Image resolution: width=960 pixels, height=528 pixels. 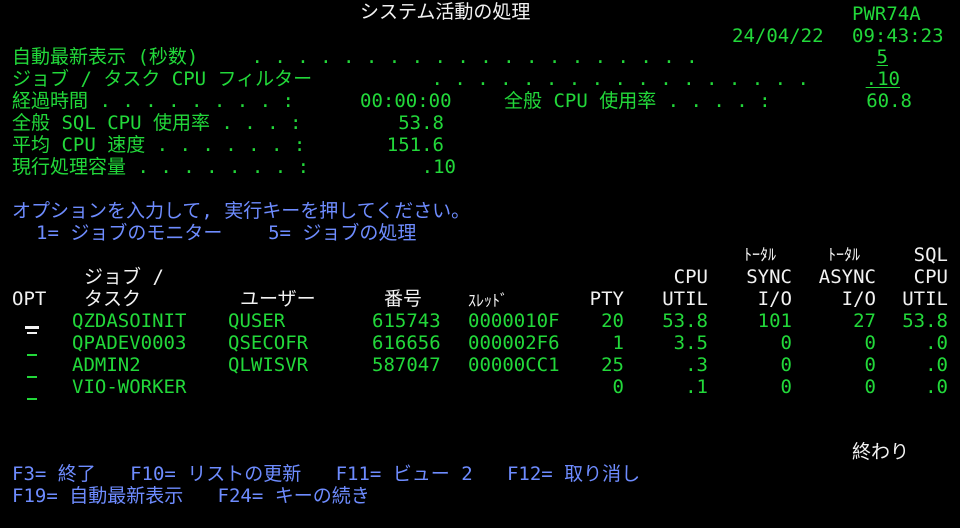 What do you see at coordinates (129, 387) in the screenshot?
I see `job-name: VIO-WORKER` at bounding box center [129, 387].